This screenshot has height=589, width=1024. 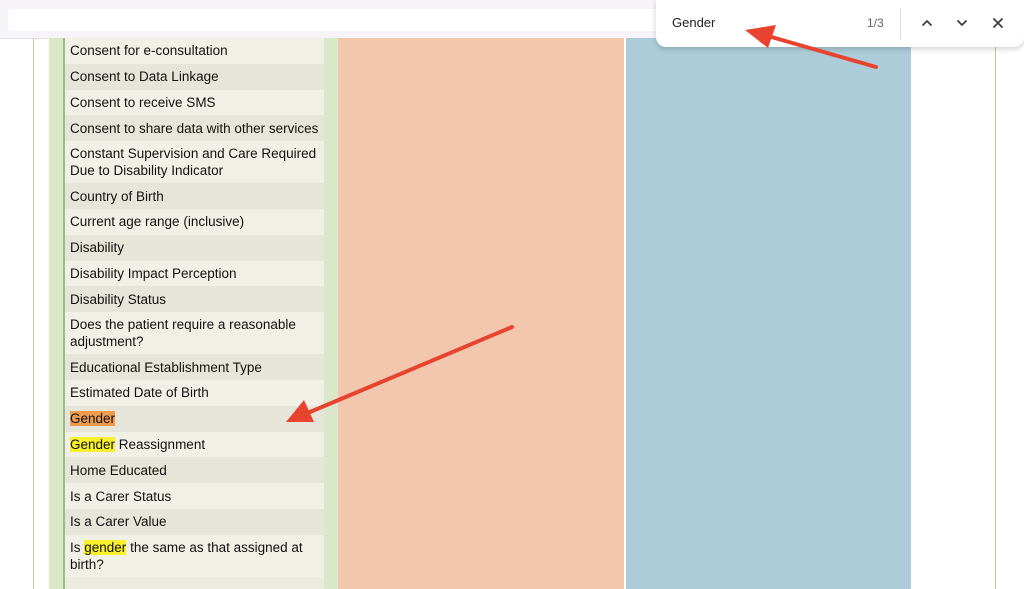 I want to click on list-item-label: Gender, so click(x=93, y=418).